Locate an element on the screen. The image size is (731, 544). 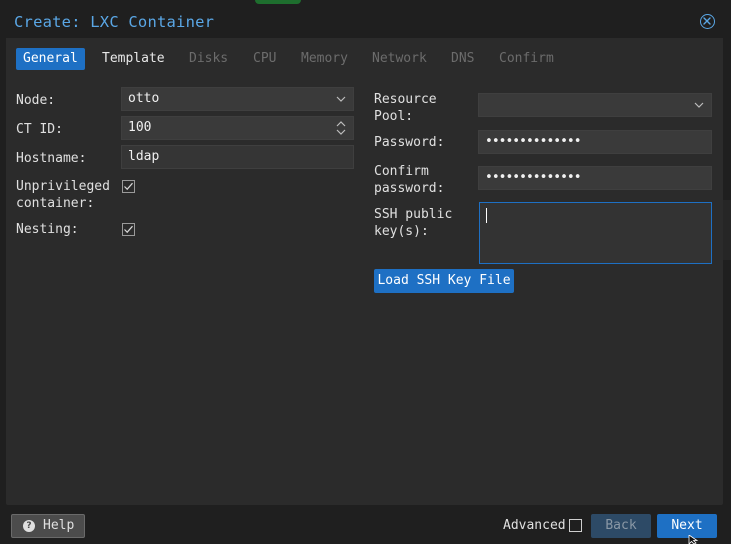
pool-label-line1: Resource is located at coordinates (405, 99).